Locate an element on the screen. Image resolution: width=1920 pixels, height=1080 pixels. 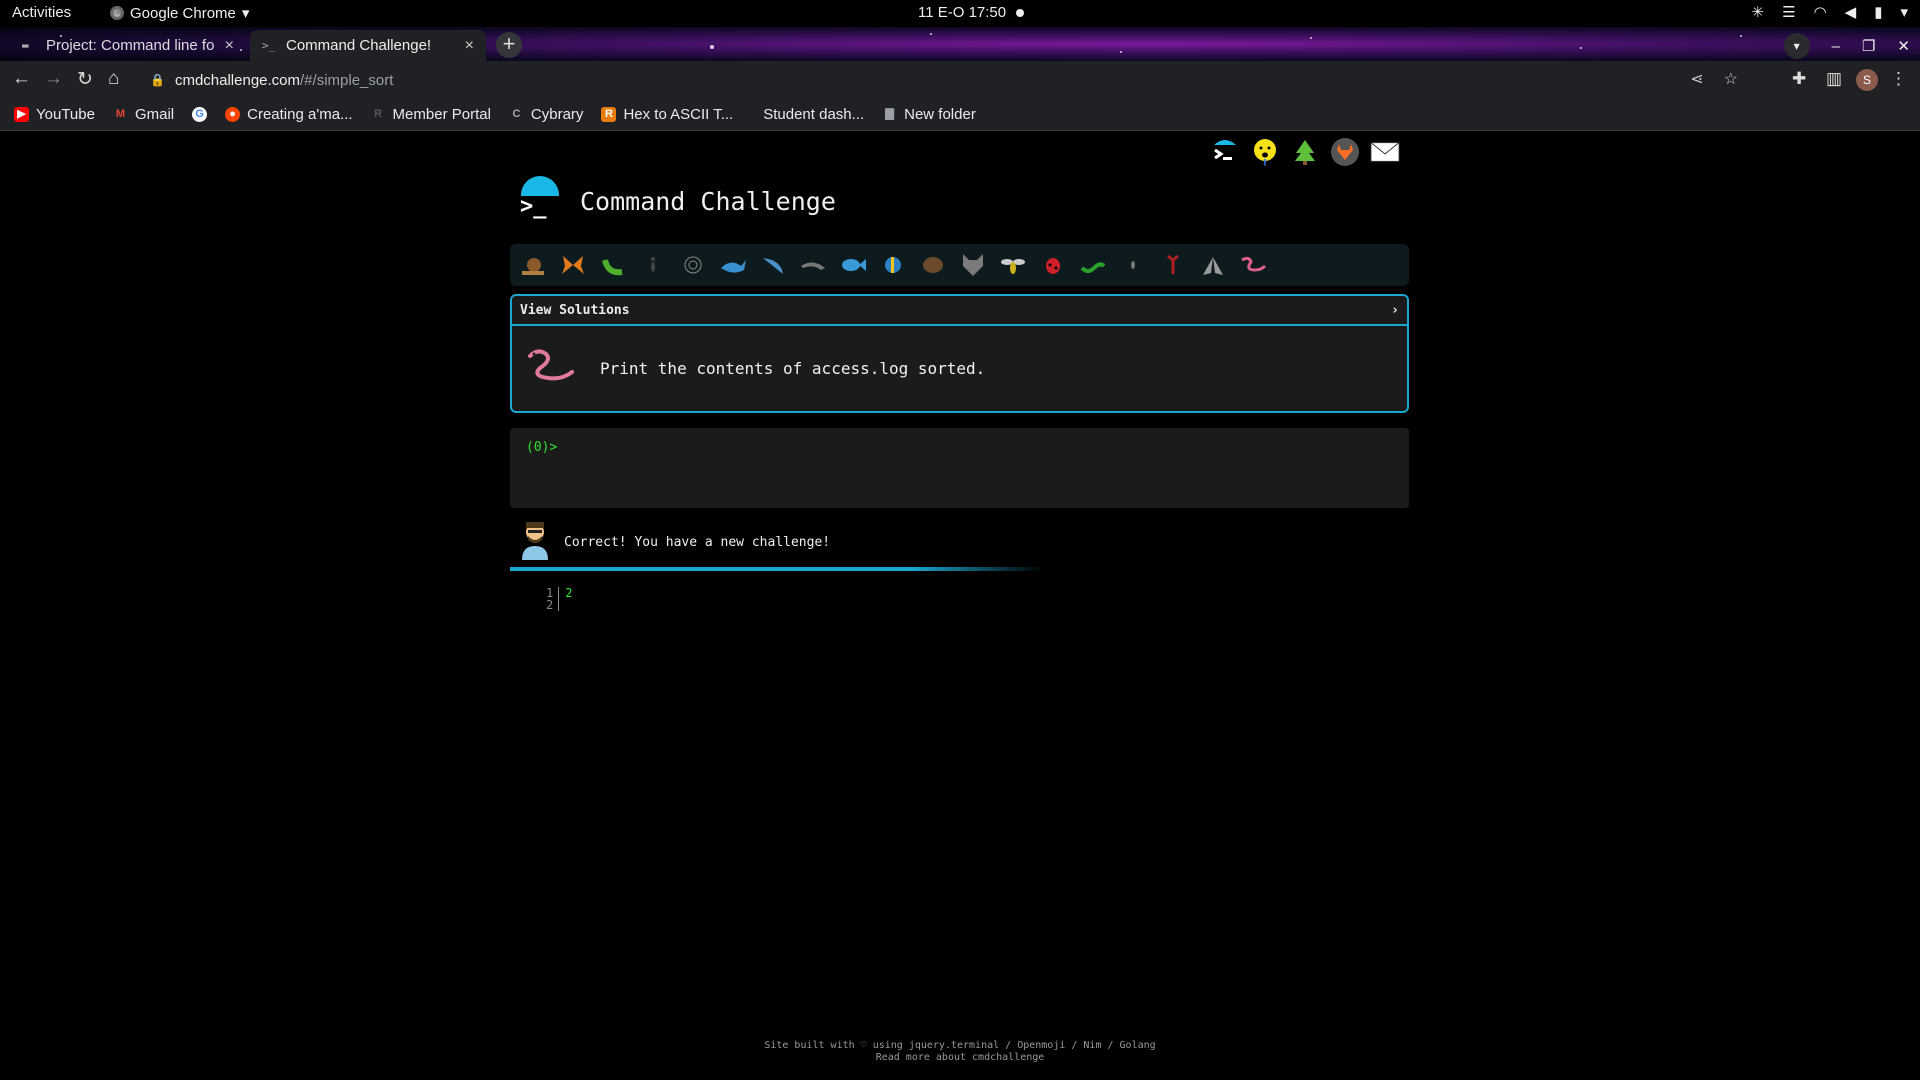
gitlab-icon is located at coordinates (1345, 152).